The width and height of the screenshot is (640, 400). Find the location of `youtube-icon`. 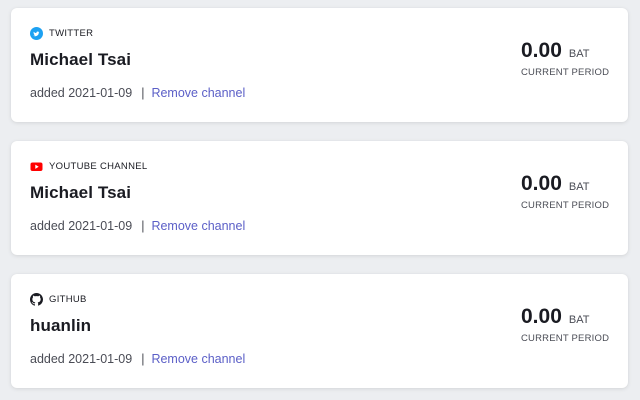

youtube-icon is located at coordinates (36, 166).